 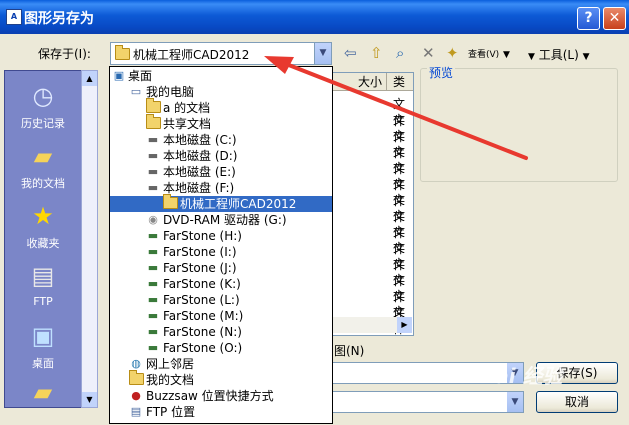 I want to click on dropdown-item-label: 本地磁盘 (F:), so click(x=199, y=188).